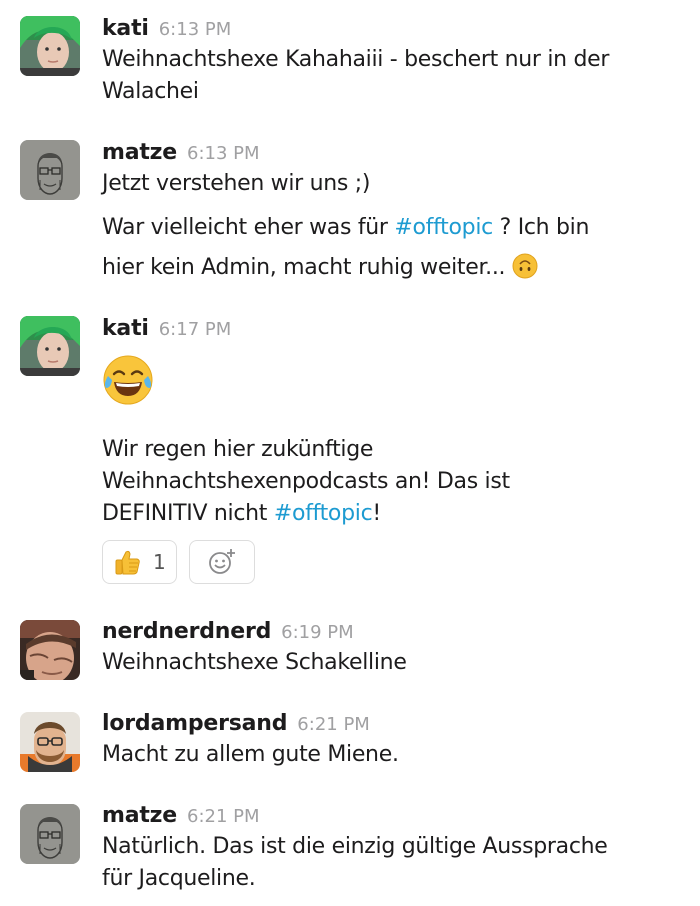 This screenshot has height=906, width=700. I want to click on message-text: Weihnachtshexe Schakelline, so click(392, 663).